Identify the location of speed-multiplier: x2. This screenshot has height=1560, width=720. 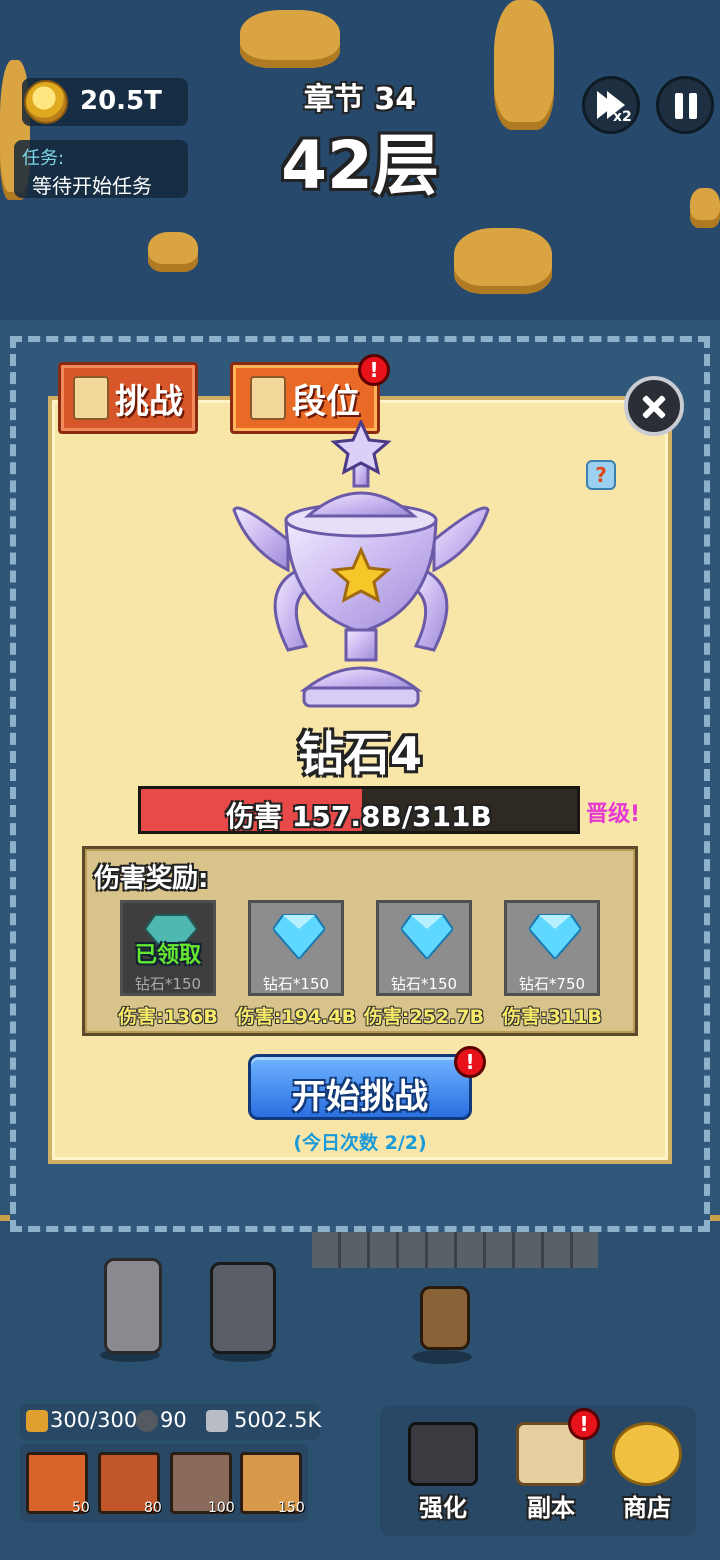
(622, 117).